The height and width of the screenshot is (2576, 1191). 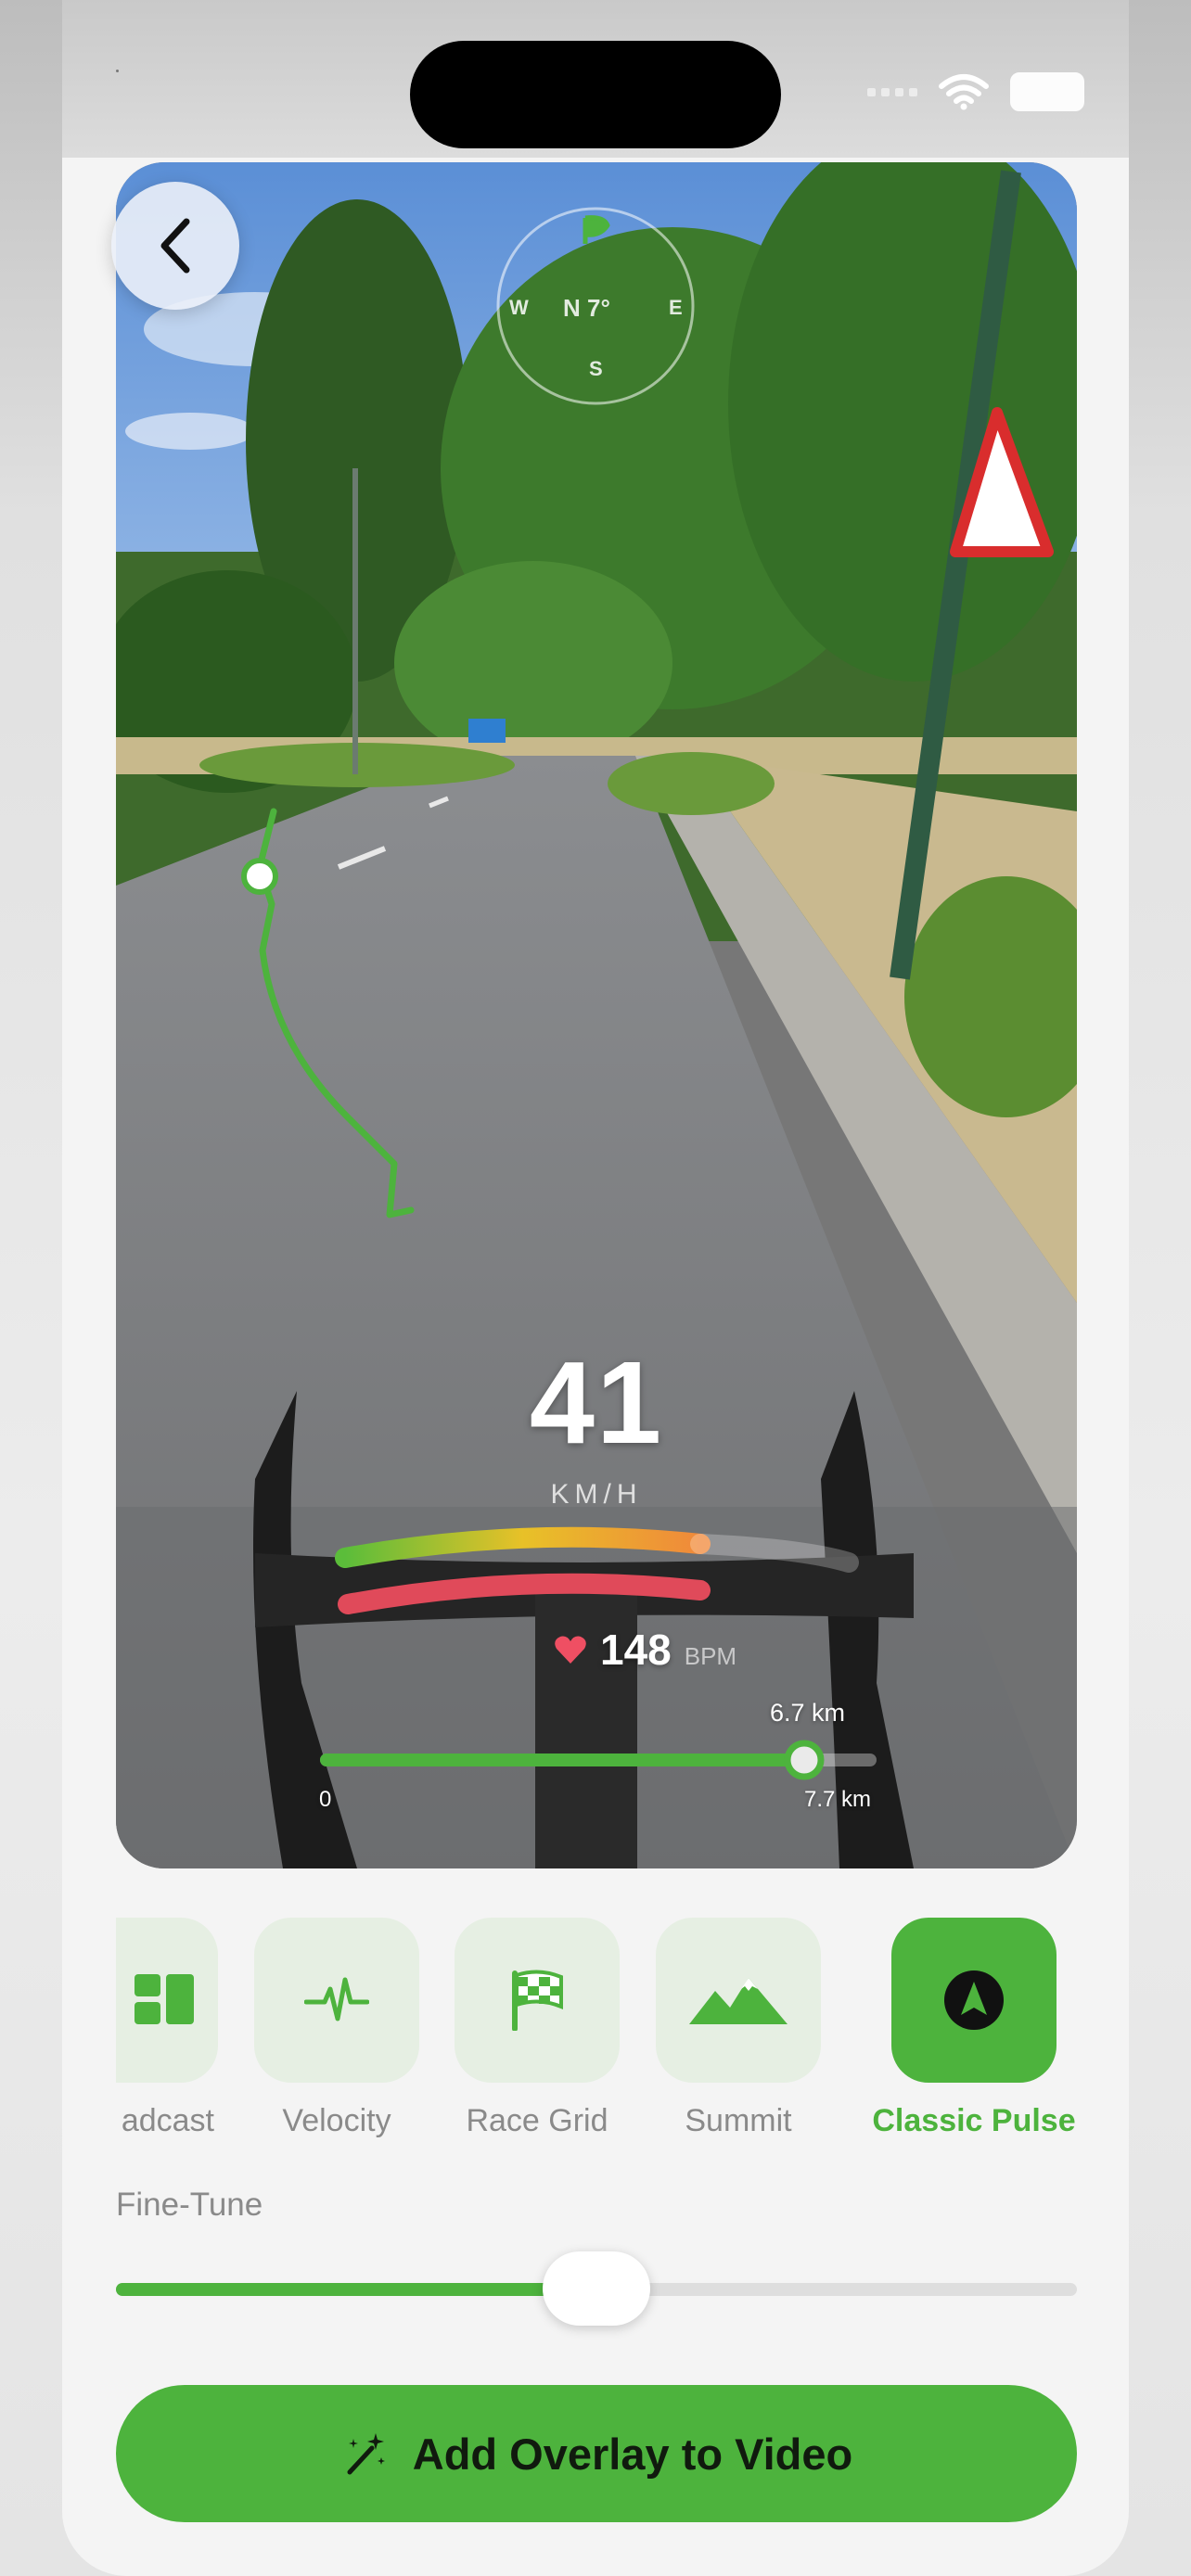 What do you see at coordinates (537, 2120) in the screenshot?
I see `style-label: Race Grid` at bounding box center [537, 2120].